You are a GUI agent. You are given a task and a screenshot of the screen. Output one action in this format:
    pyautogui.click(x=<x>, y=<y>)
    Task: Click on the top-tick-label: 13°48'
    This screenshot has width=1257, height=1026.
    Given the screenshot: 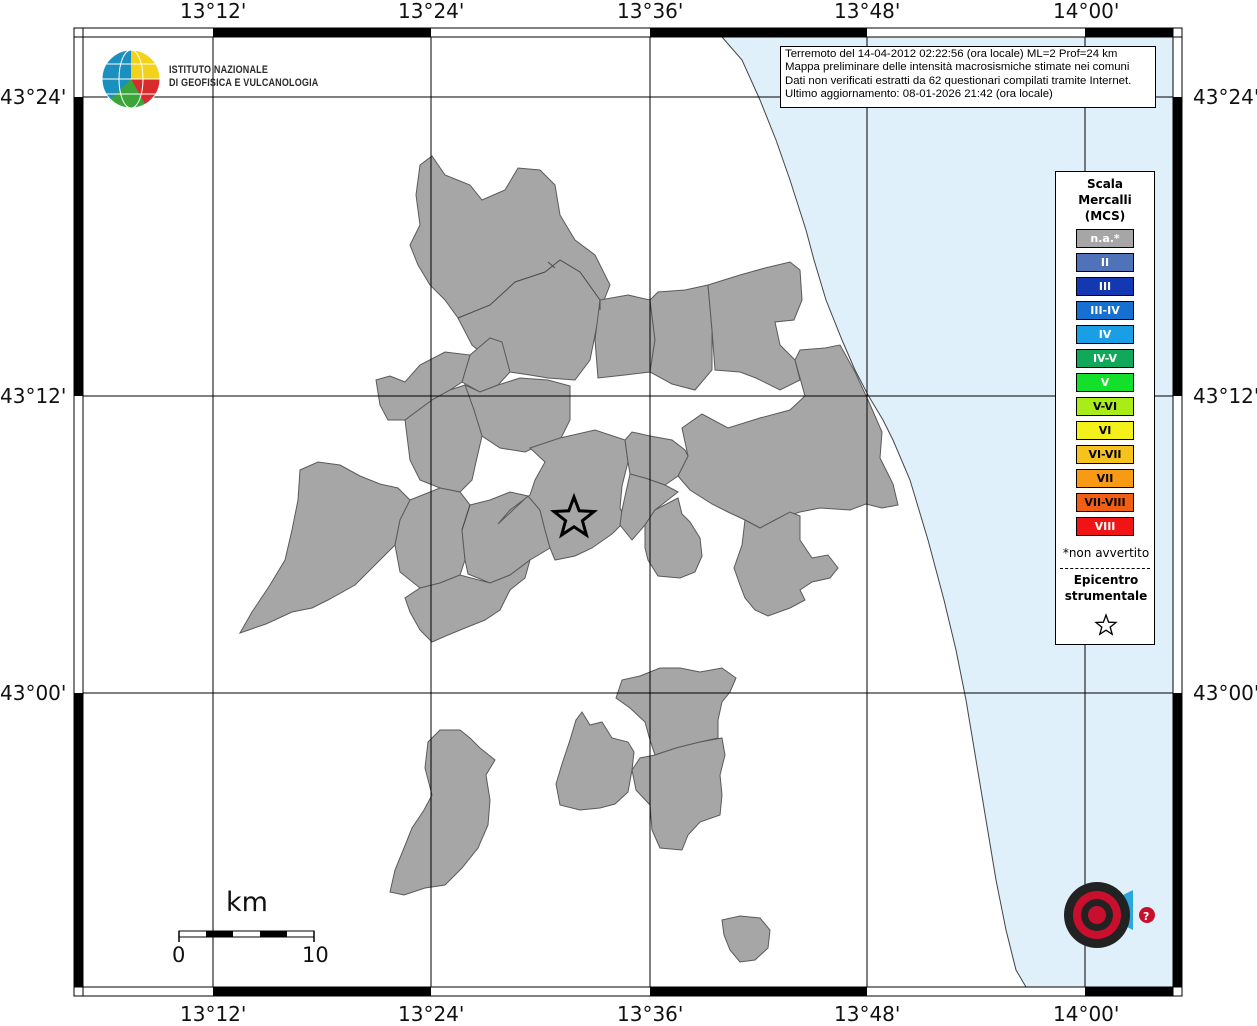 What is the action you would take?
    pyautogui.click(x=867, y=11)
    